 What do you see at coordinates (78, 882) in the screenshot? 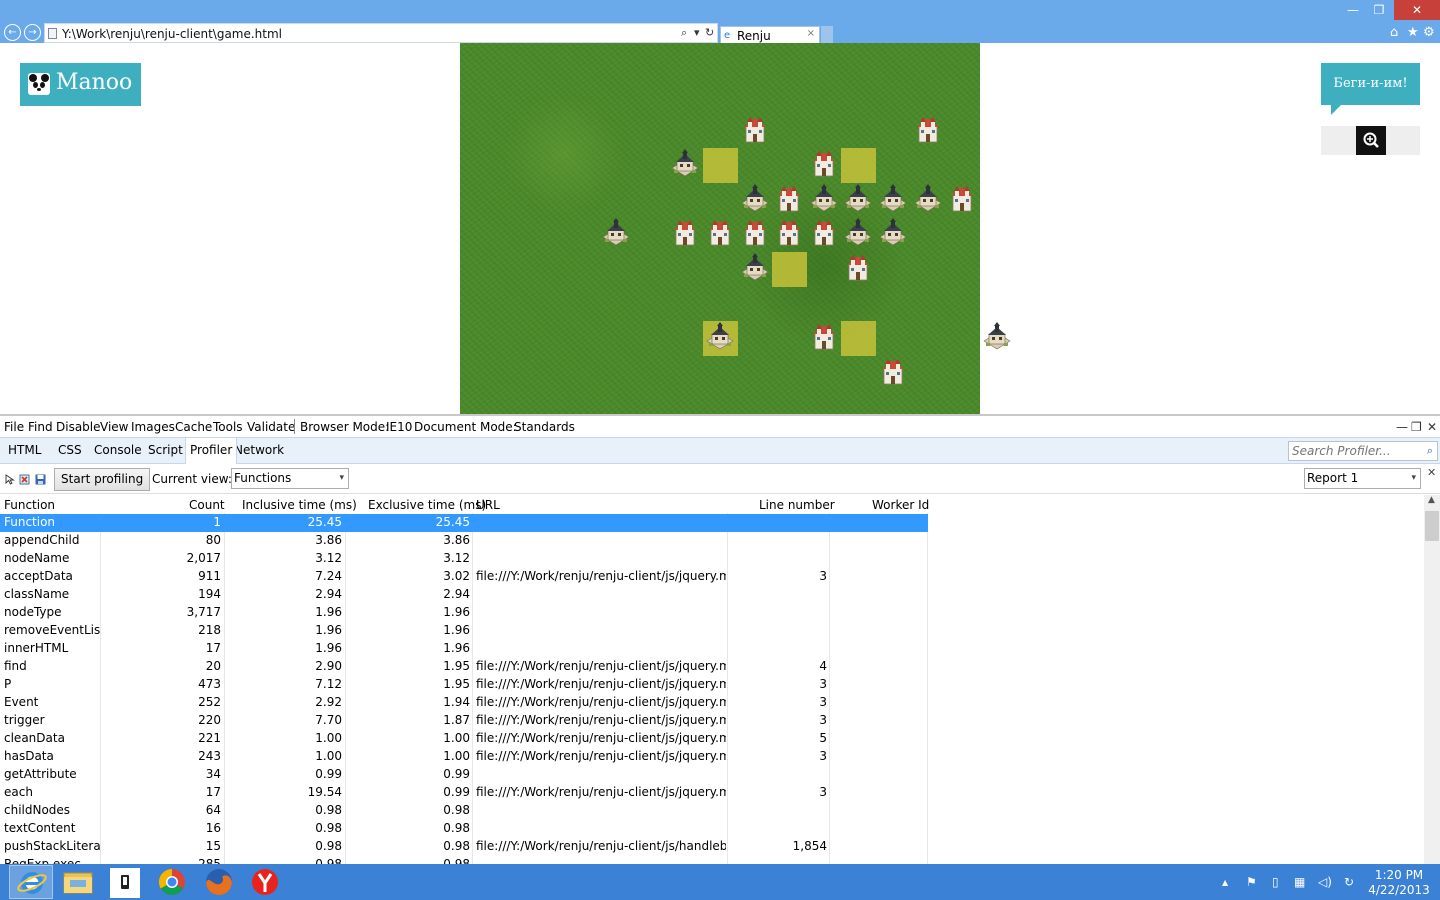
I see `taskbar-explorer-button` at bounding box center [78, 882].